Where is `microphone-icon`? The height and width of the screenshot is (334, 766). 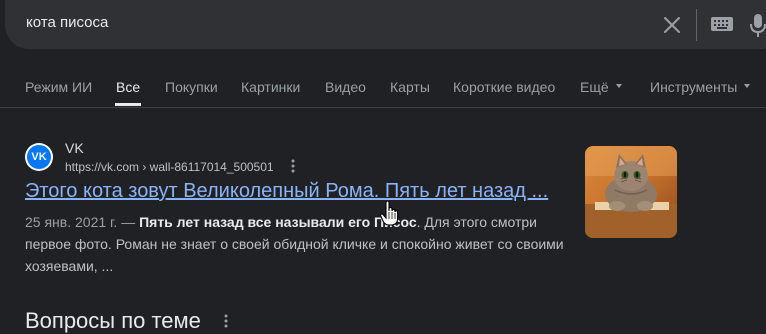 microphone-icon is located at coordinates (758, 25).